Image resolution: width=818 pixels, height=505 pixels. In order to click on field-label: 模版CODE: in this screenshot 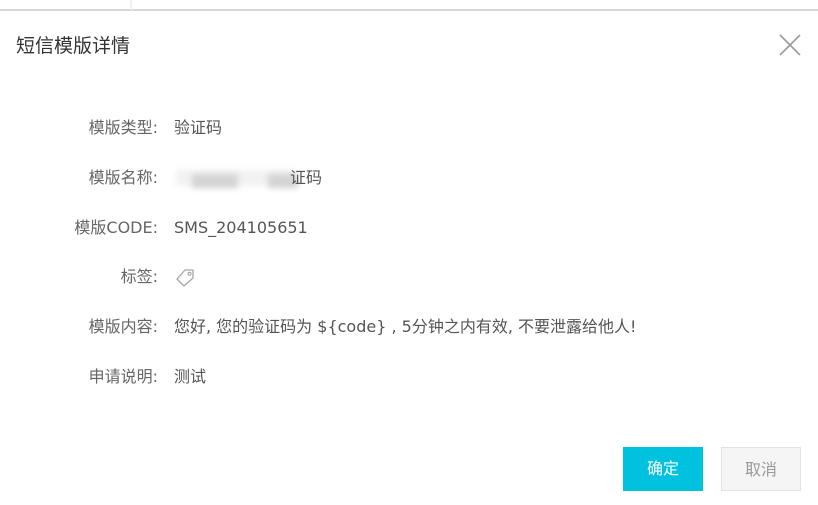, I will do `click(116, 227)`.